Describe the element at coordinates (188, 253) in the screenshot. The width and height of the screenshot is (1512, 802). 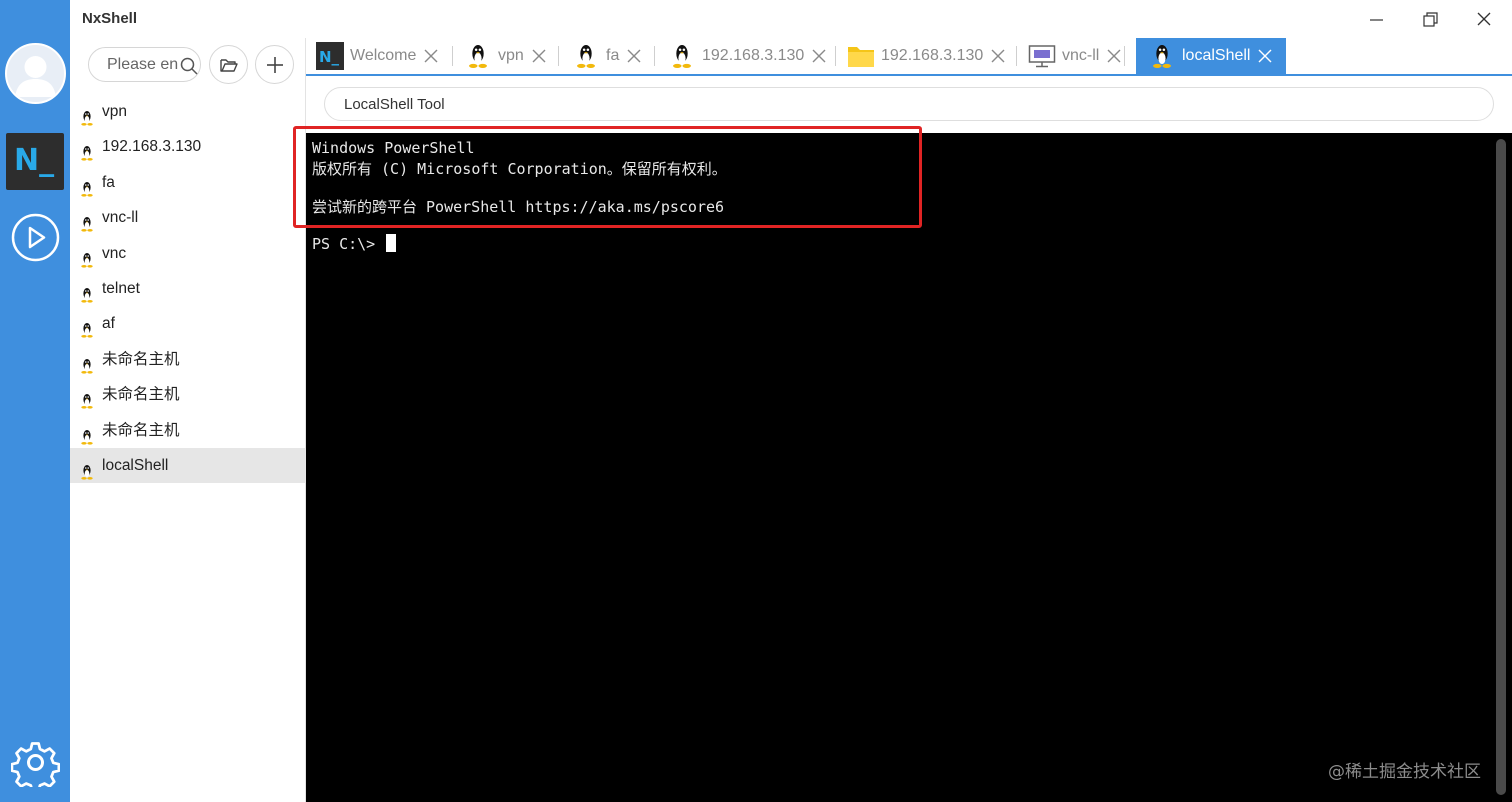
I see `host-list-item: vnc` at that location.